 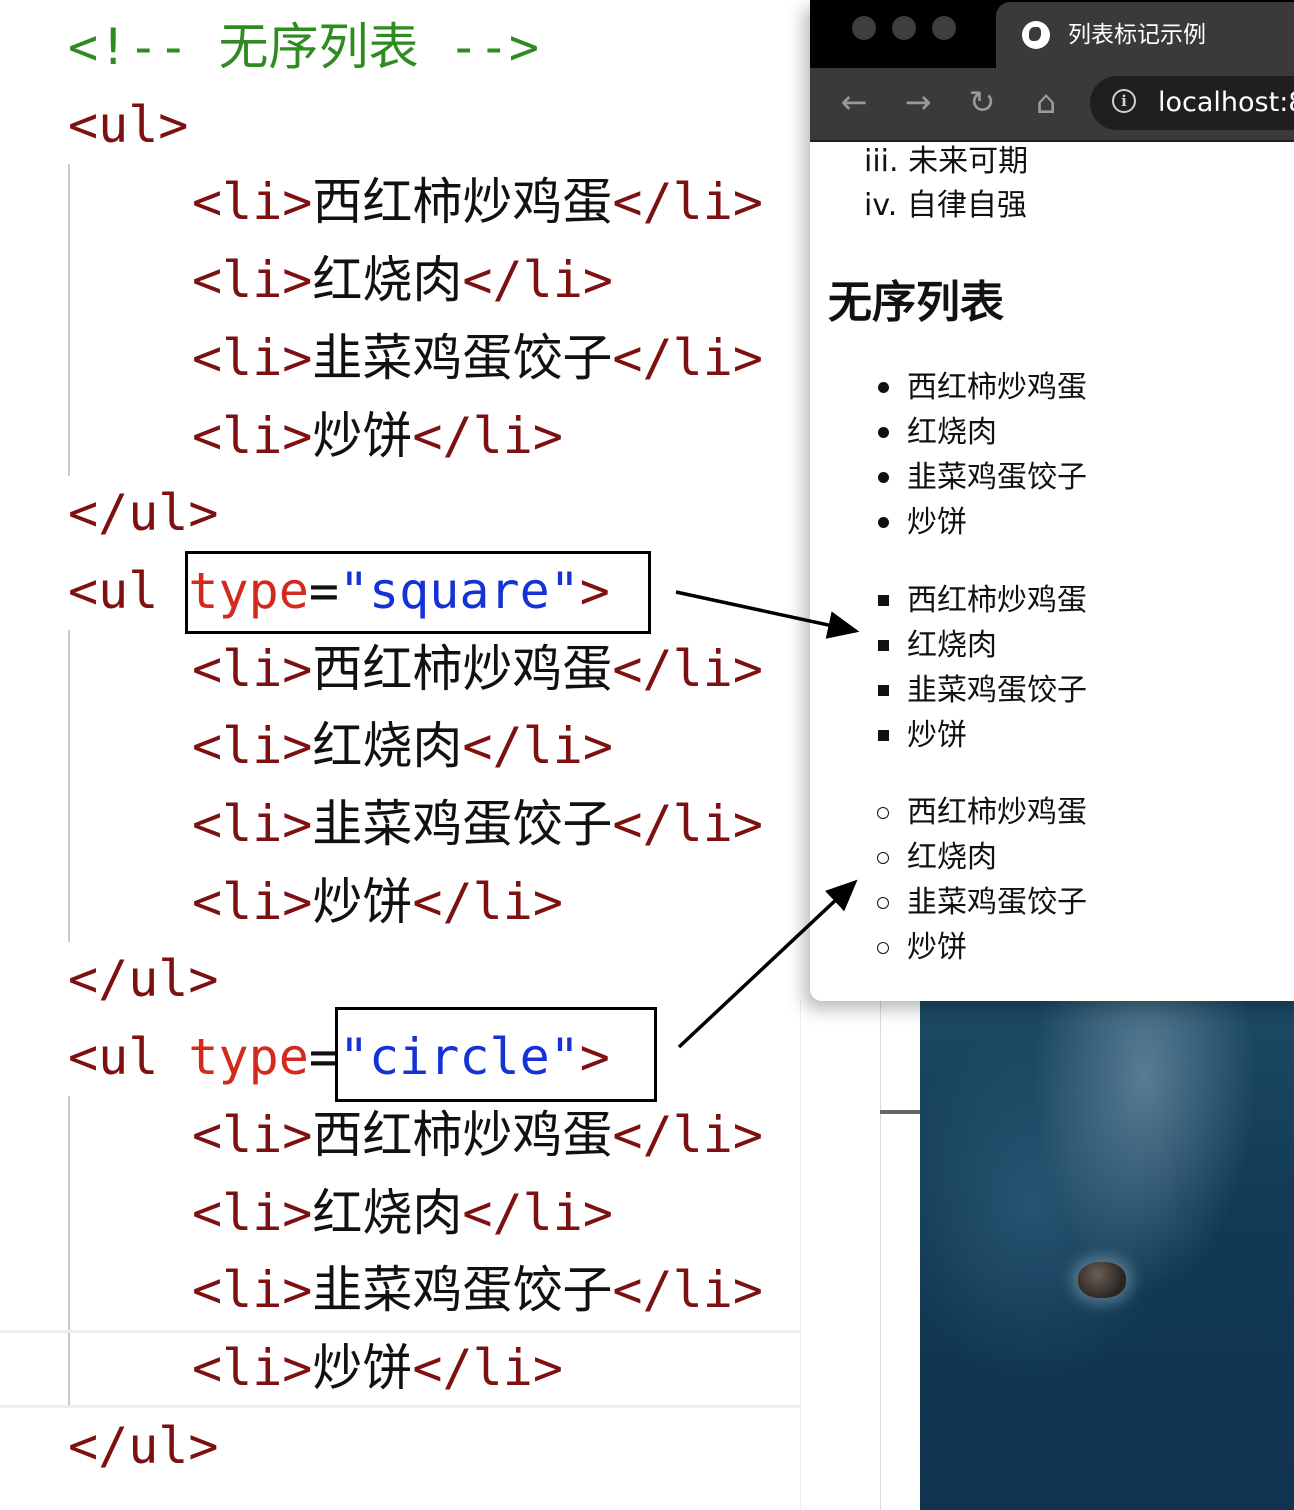 What do you see at coordinates (864, 28) in the screenshot?
I see `close-window-button` at bounding box center [864, 28].